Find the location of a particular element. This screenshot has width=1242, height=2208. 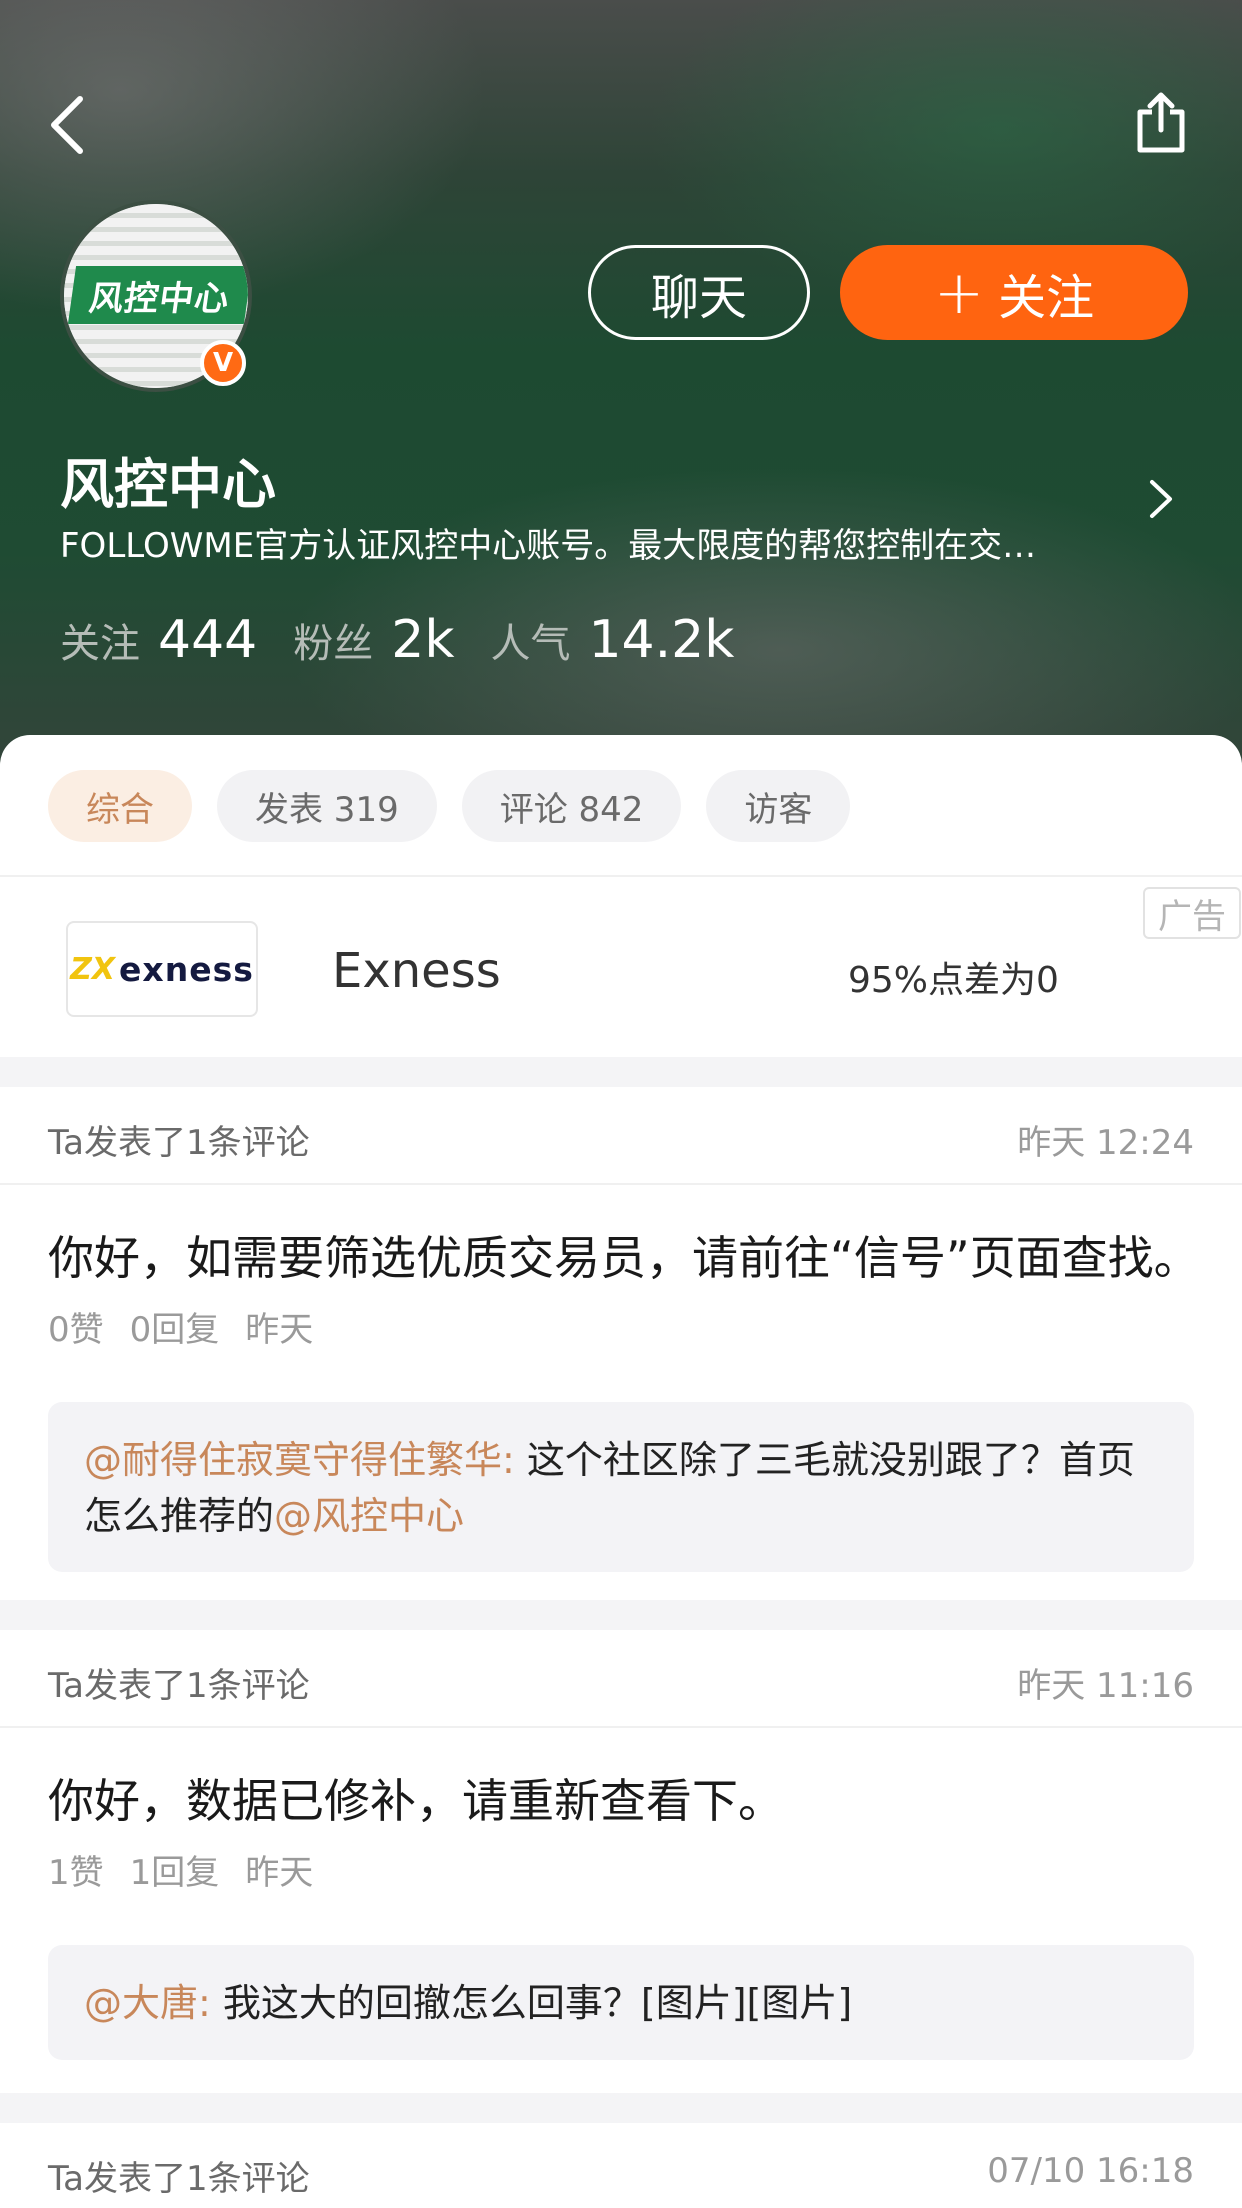

ad-name: Exness is located at coordinates (416, 971).